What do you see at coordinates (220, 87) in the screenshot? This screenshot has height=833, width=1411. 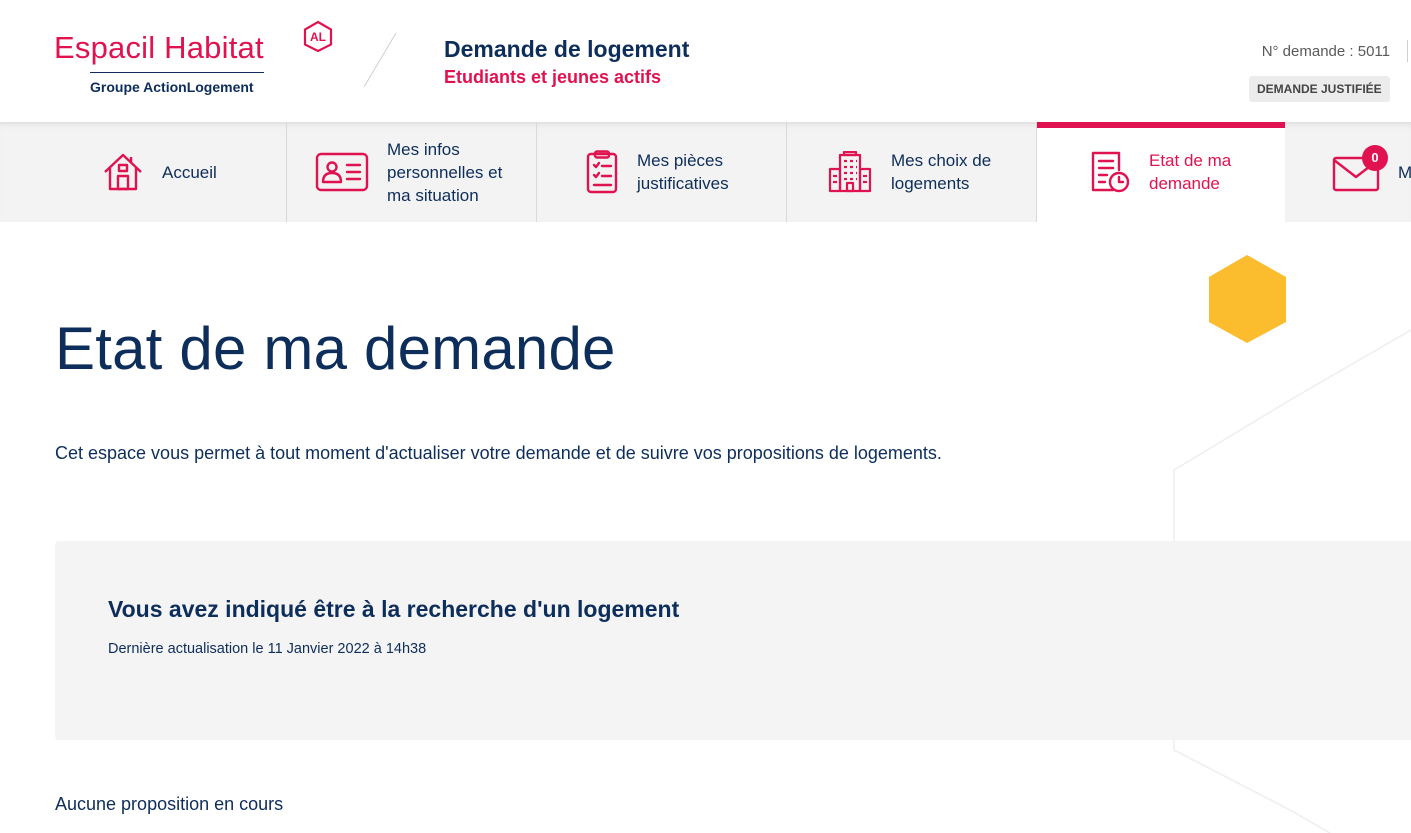 I see `logo-group-suffix: Logement` at bounding box center [220, 87].